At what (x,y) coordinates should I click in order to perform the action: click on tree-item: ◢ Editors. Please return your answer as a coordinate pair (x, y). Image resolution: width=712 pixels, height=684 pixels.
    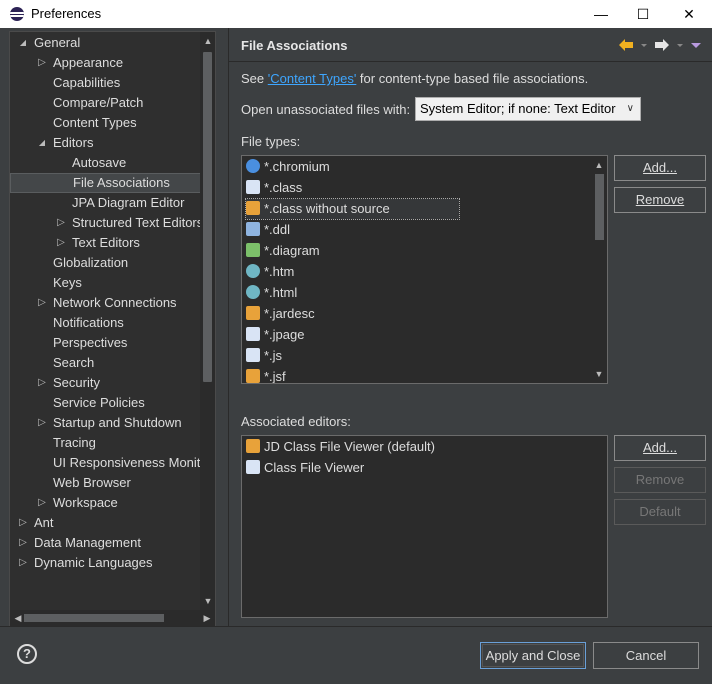
    Looking at the image, I should click on (106, 143).